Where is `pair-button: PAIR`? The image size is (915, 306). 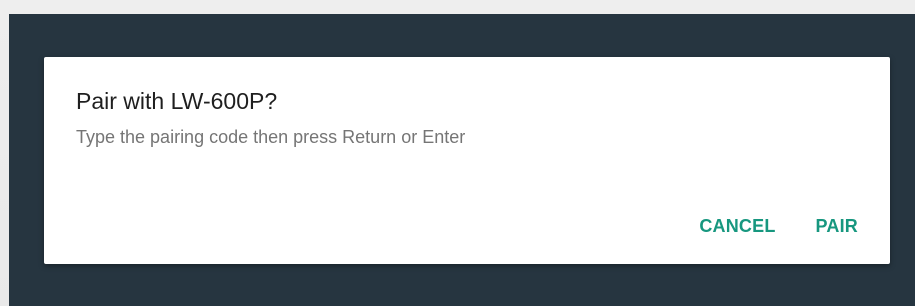
pair-button: PAIR is located at coordinates (837, 226).